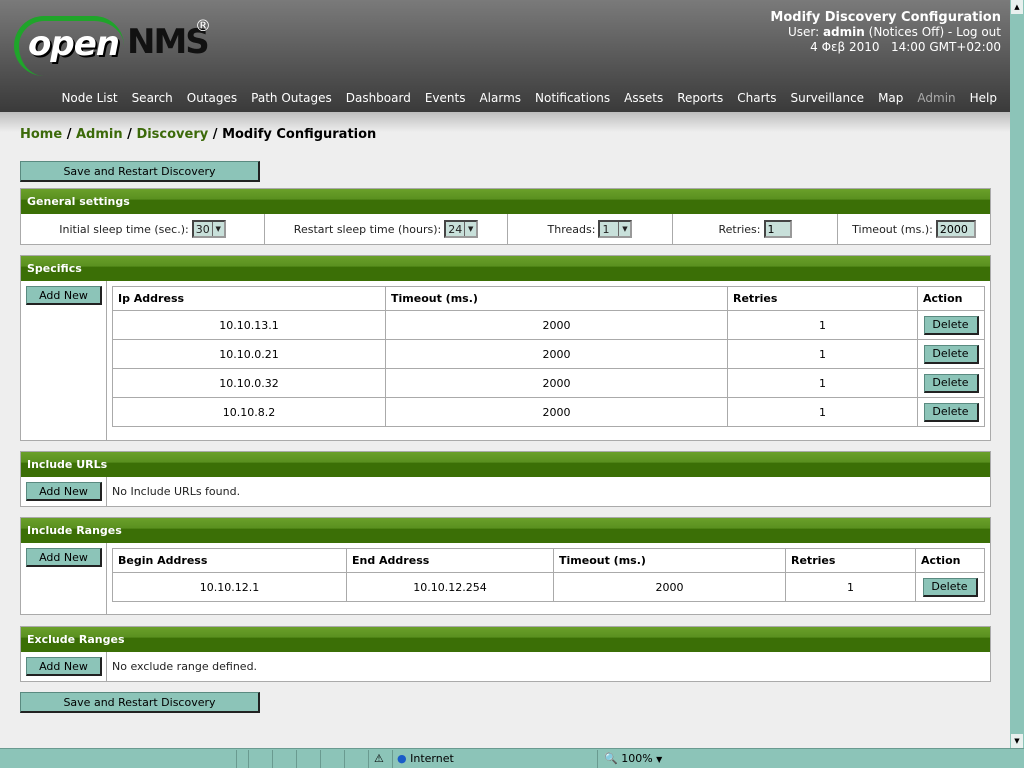 The width and height of the screenshot is (1024, 768). Describe the element at coordinates (229, 560) in the screenshot. I see `column-header: Begin Address` at that location.